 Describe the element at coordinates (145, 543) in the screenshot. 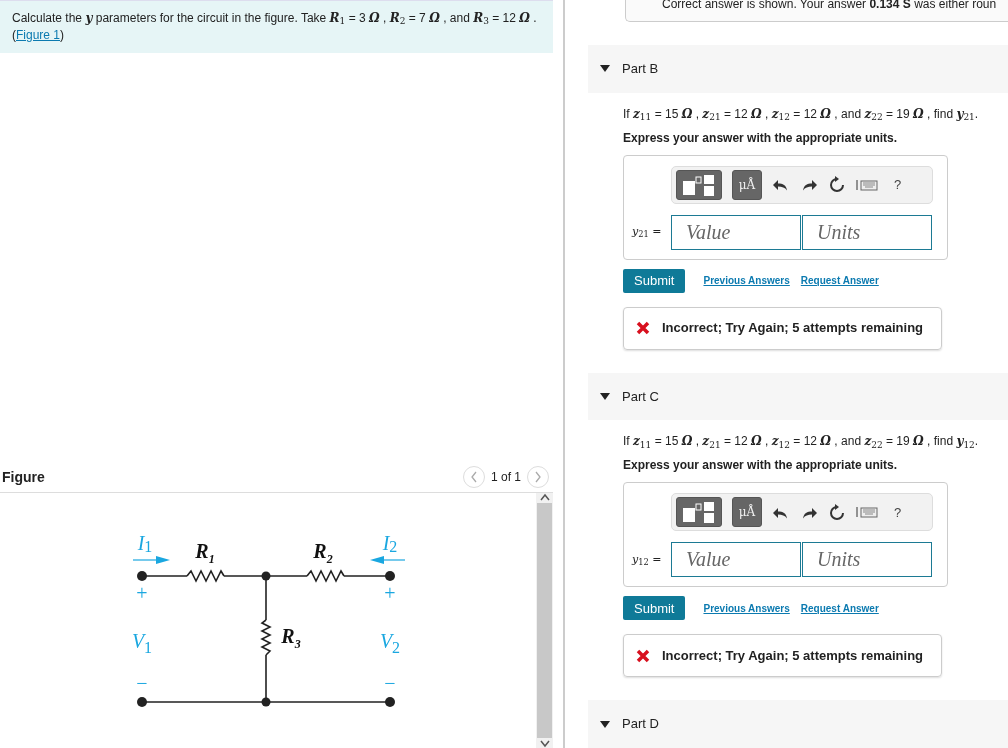

I see `circuit-label: I$_{1}$` at that location.